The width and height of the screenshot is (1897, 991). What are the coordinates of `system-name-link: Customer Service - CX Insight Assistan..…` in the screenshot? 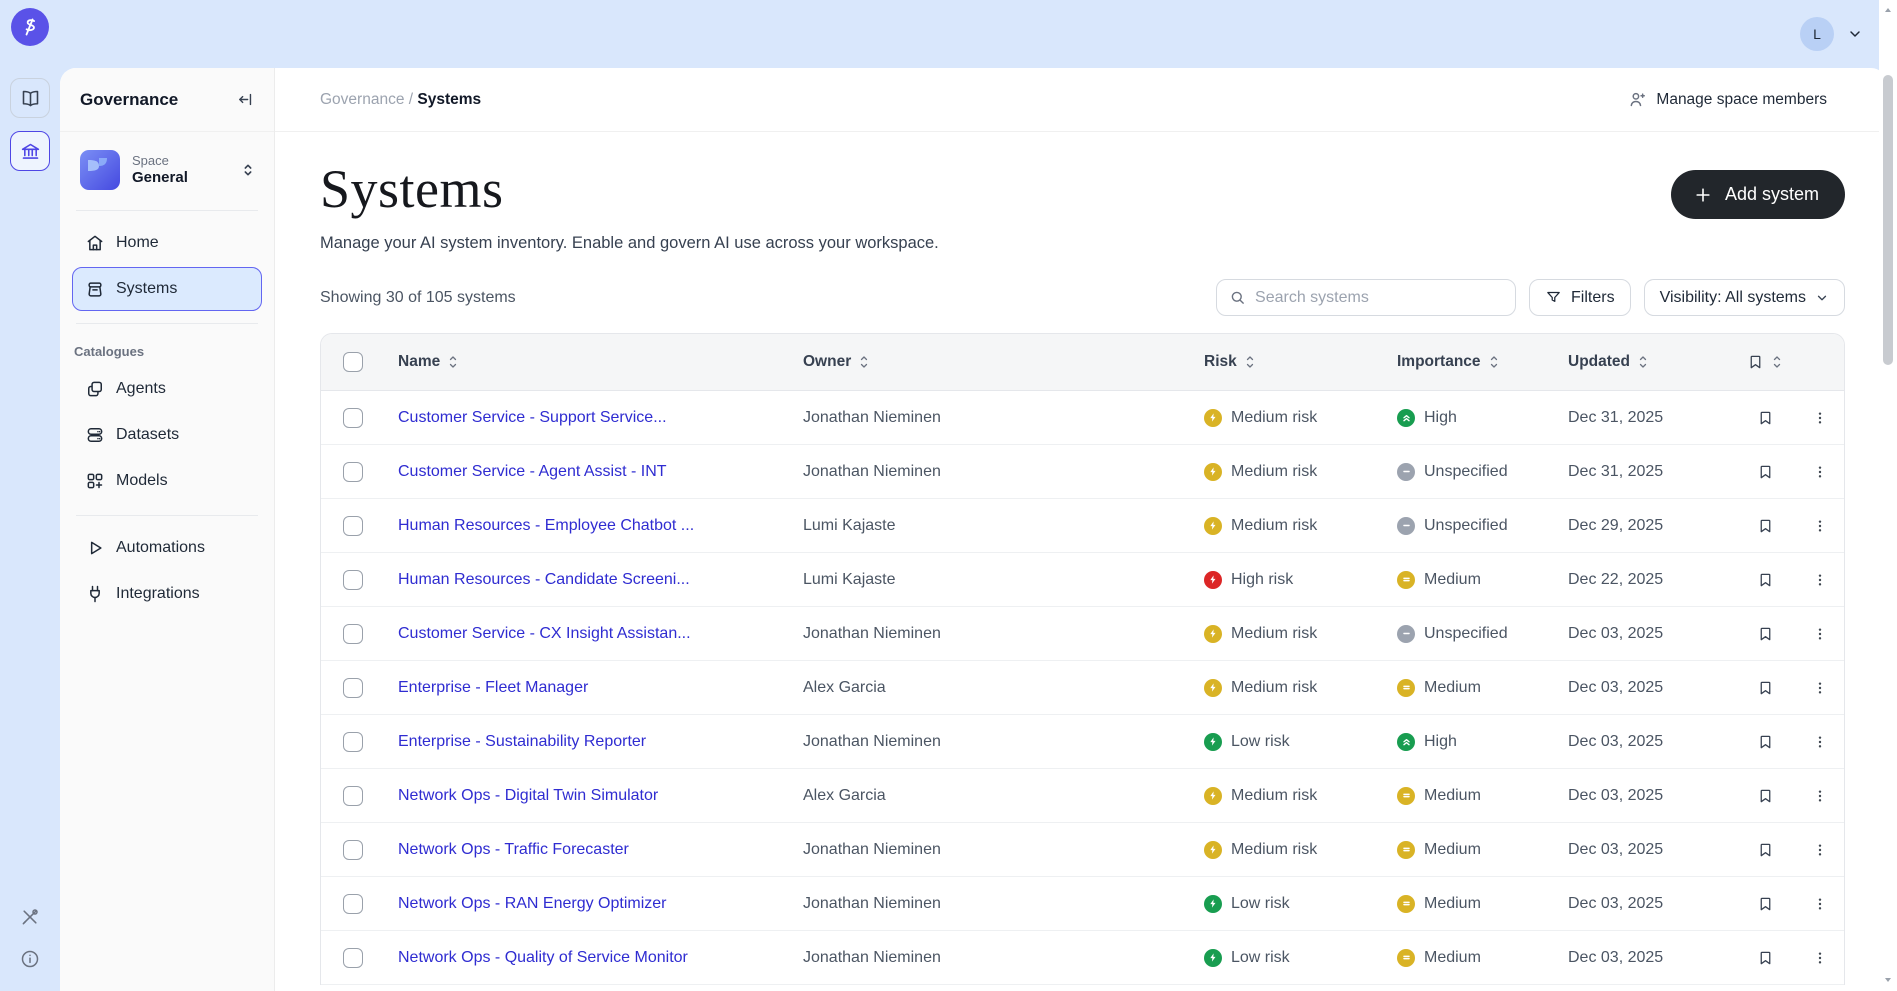 It's located at (600, 634).